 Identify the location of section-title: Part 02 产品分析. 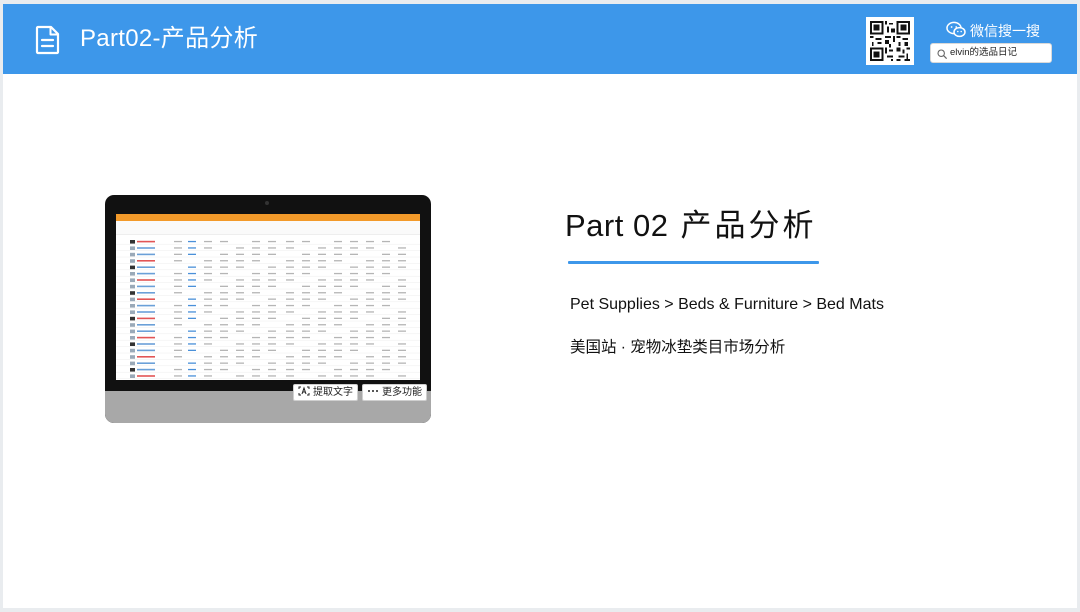
(690, 226).